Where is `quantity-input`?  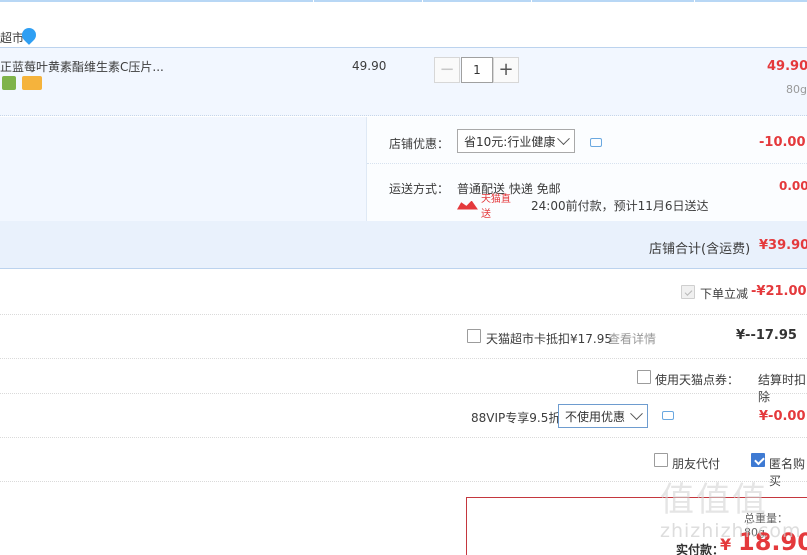
quantity-input is located at coordinates (477, 70).